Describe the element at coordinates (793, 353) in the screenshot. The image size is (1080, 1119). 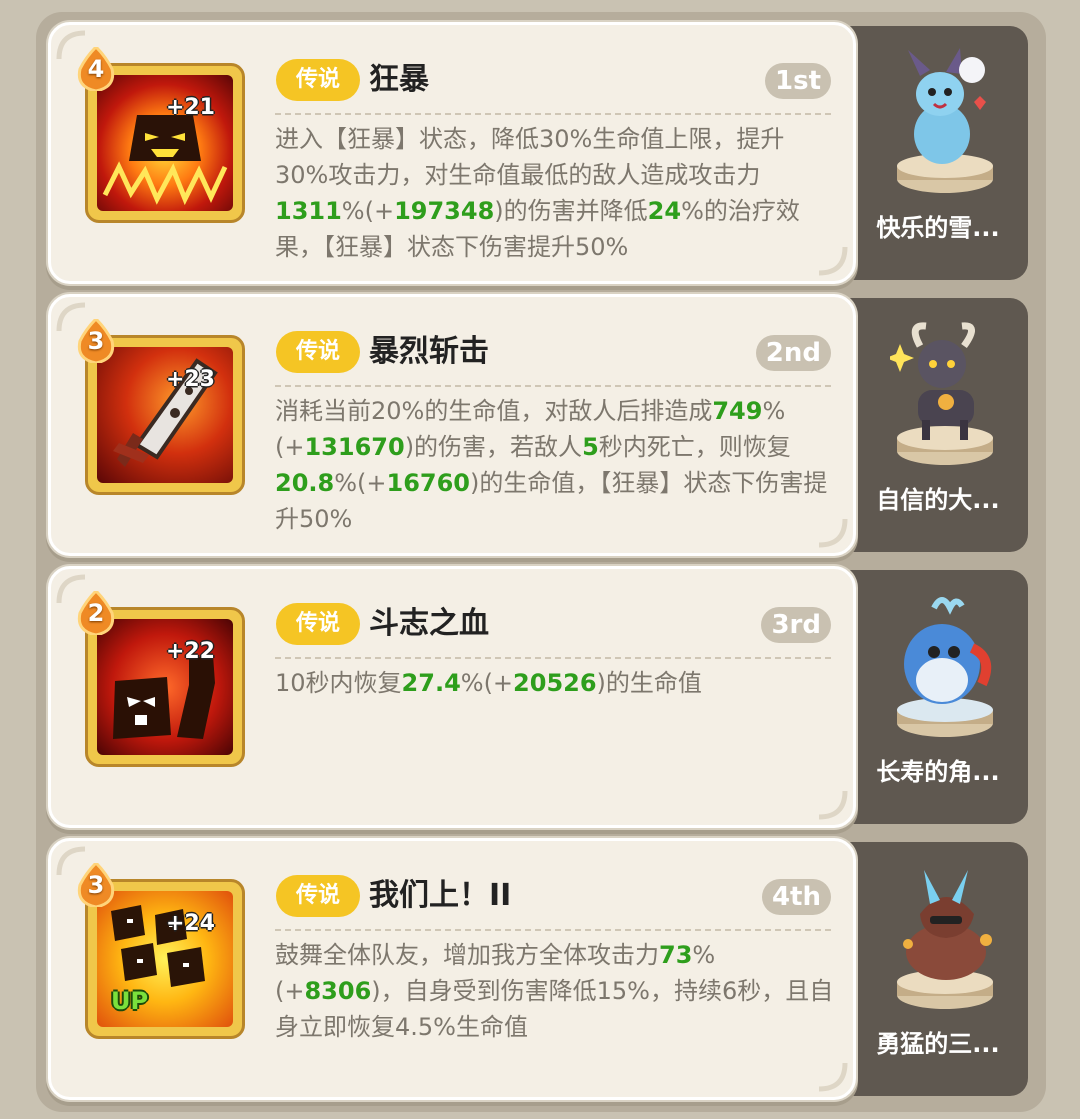
I see `rank-badge: 2nd` at that location.